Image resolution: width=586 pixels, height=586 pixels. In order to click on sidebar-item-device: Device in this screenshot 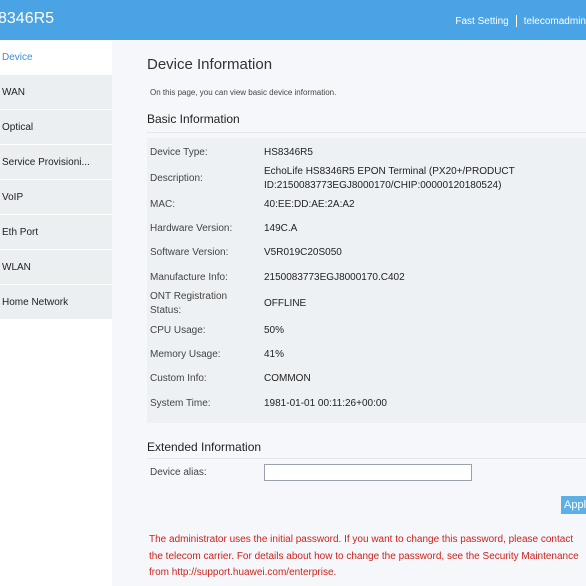, I will do `click(56, 57)`.